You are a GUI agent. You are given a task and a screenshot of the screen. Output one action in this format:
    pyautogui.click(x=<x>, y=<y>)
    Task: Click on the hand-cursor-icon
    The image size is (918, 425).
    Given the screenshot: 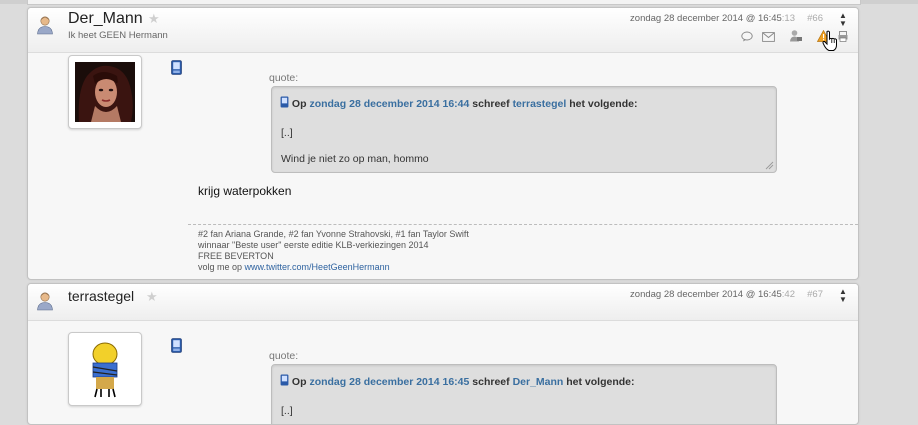 What is the action you would take?
    pyautogui.click(x=829, y=40)
    